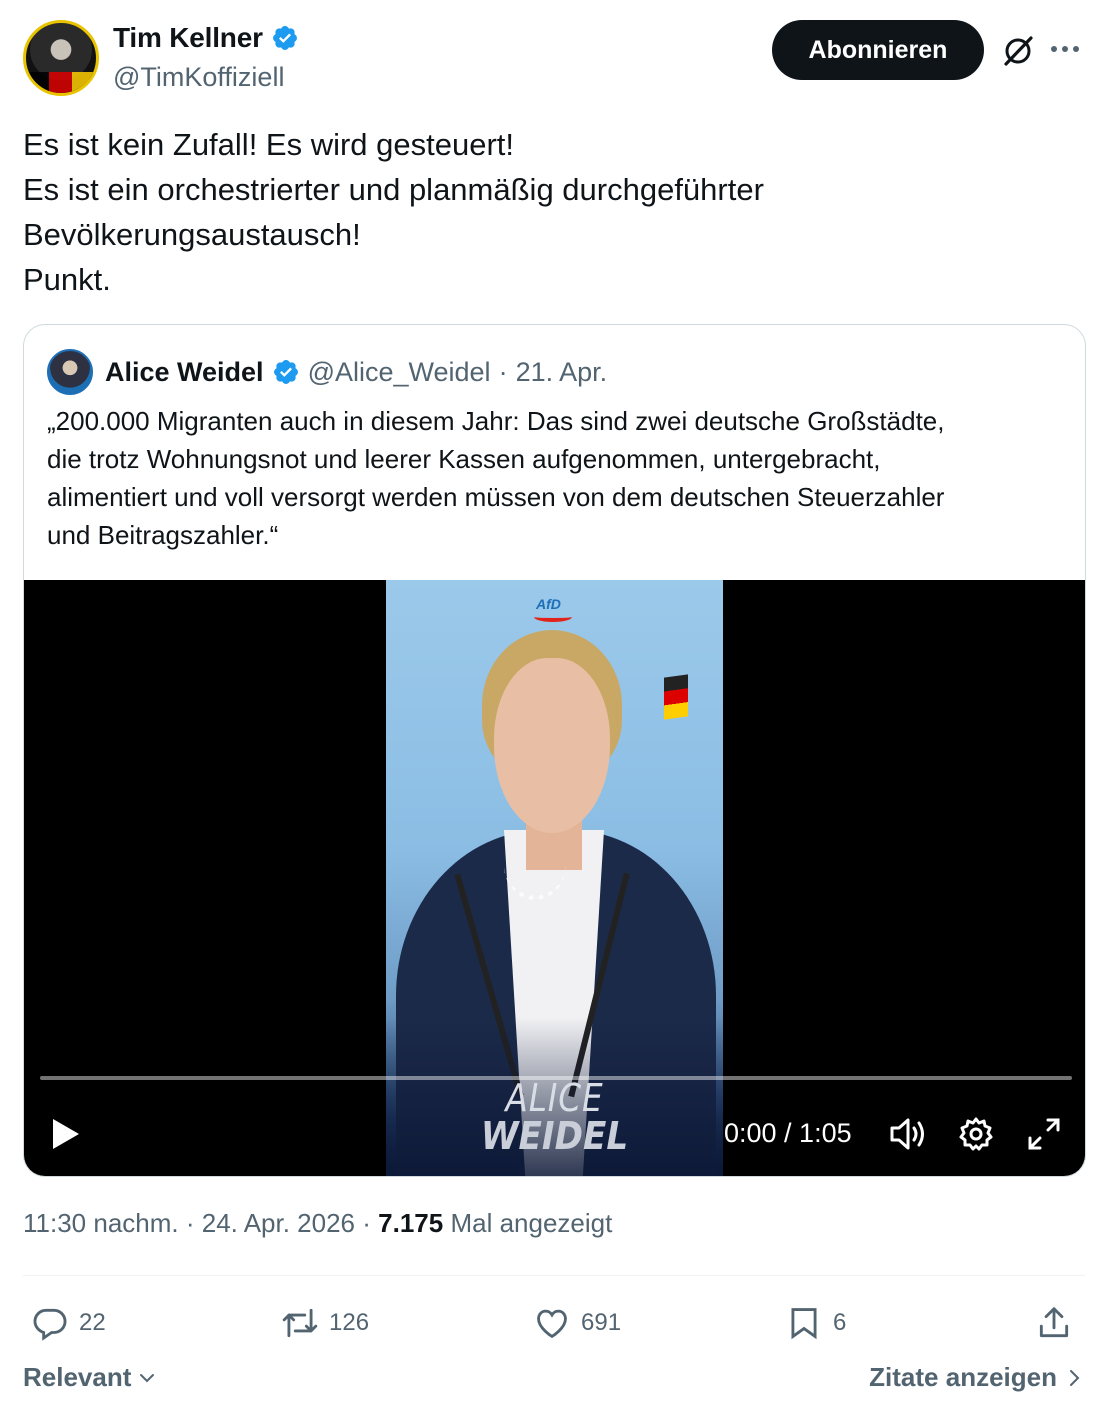  What do you see at coordinates (349, 1322) in the screenshot?
I see `repost-count: 126` at bounding box center [349, 1322].